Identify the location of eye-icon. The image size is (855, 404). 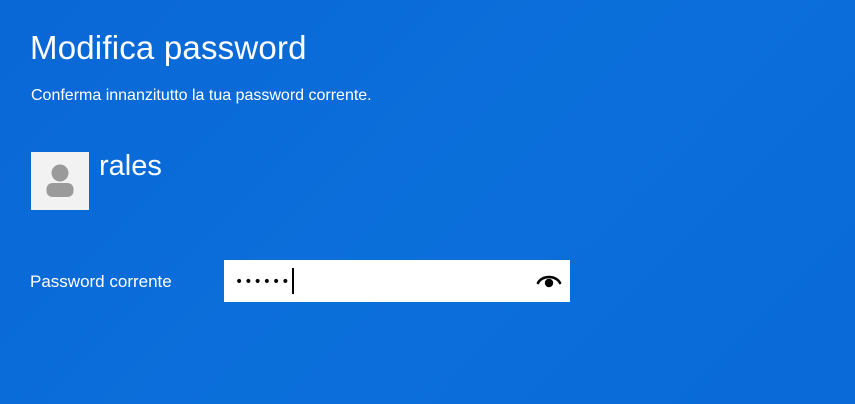
(549, 281).